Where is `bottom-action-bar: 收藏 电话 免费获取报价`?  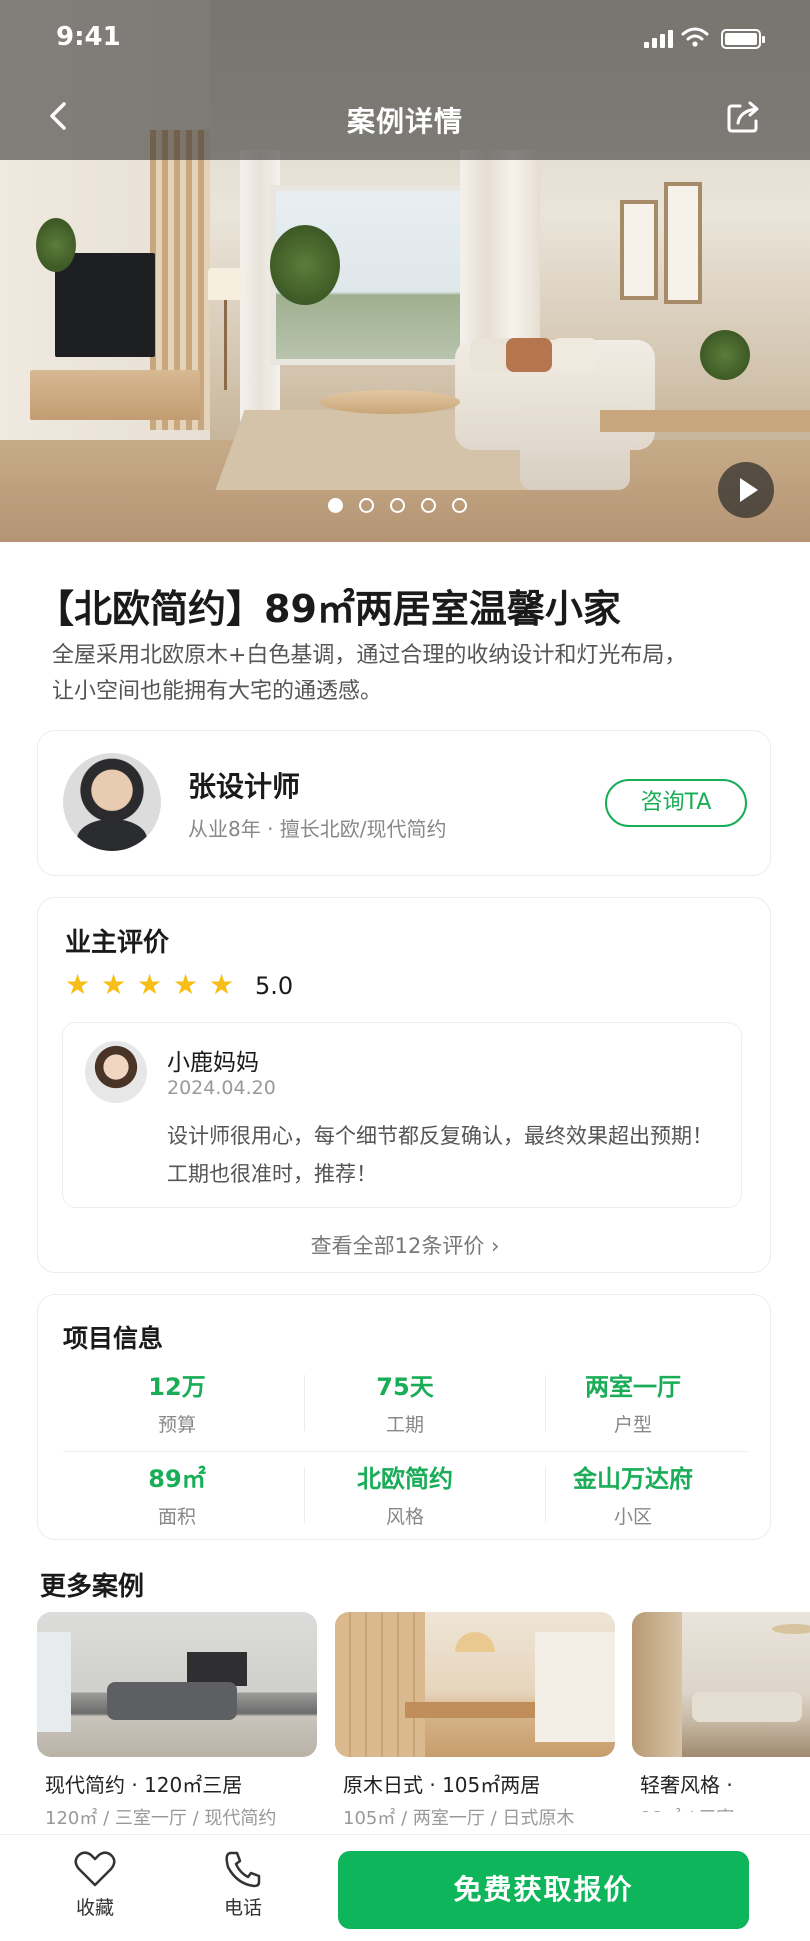
bottom-action-bar: 收藏 电话 免费获取报价 is located at coordinates (405, 1887).